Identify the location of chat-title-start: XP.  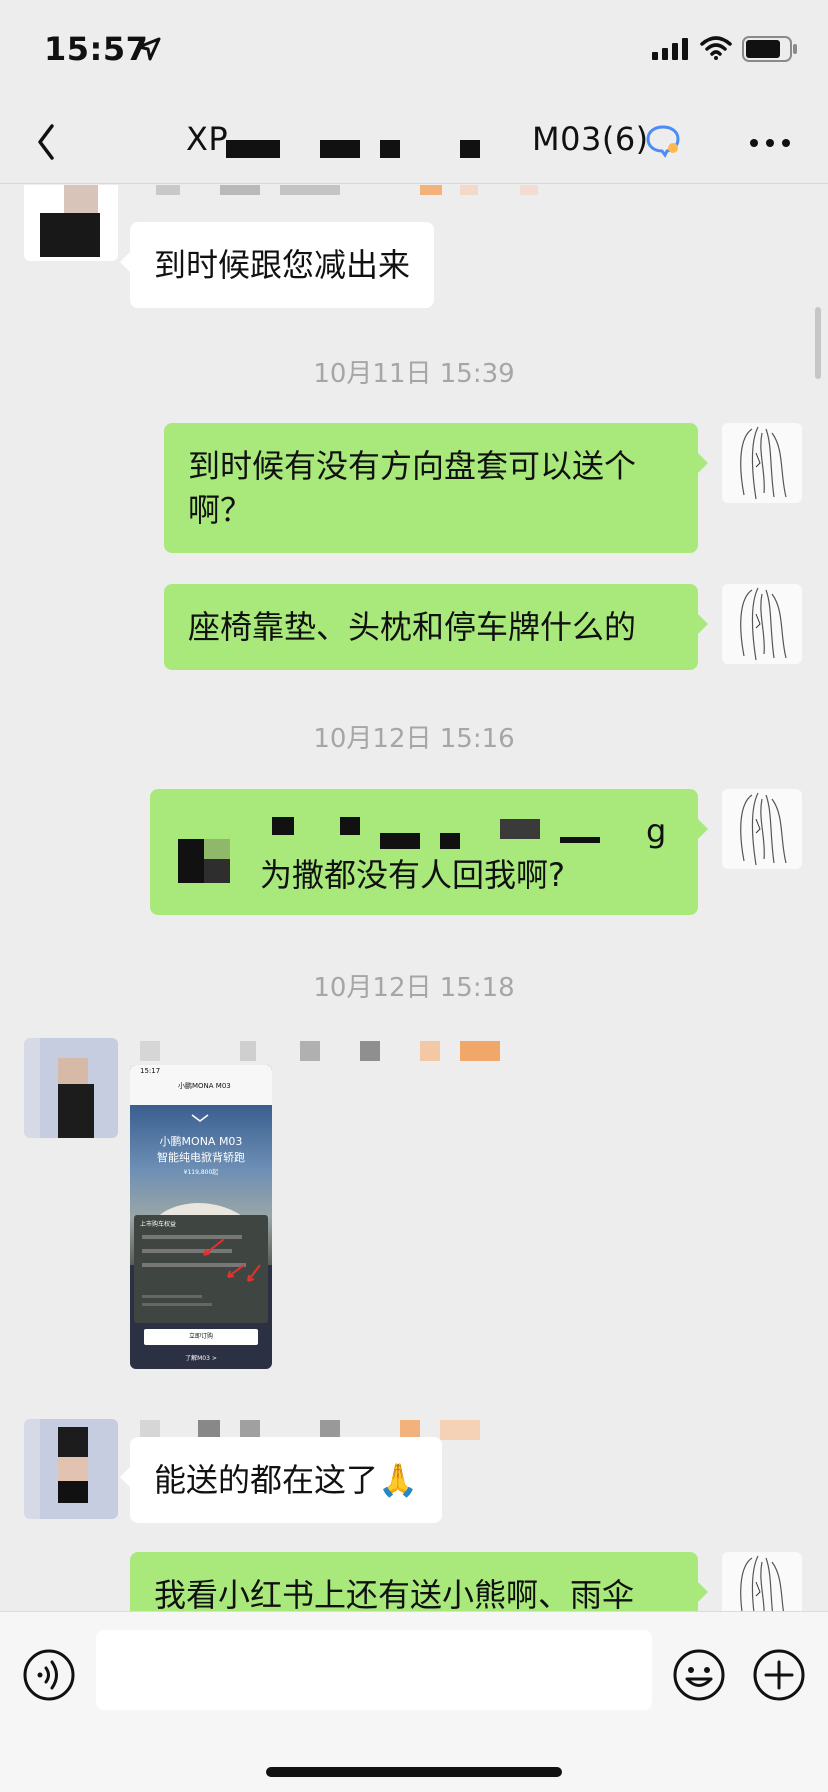
(207, 139).